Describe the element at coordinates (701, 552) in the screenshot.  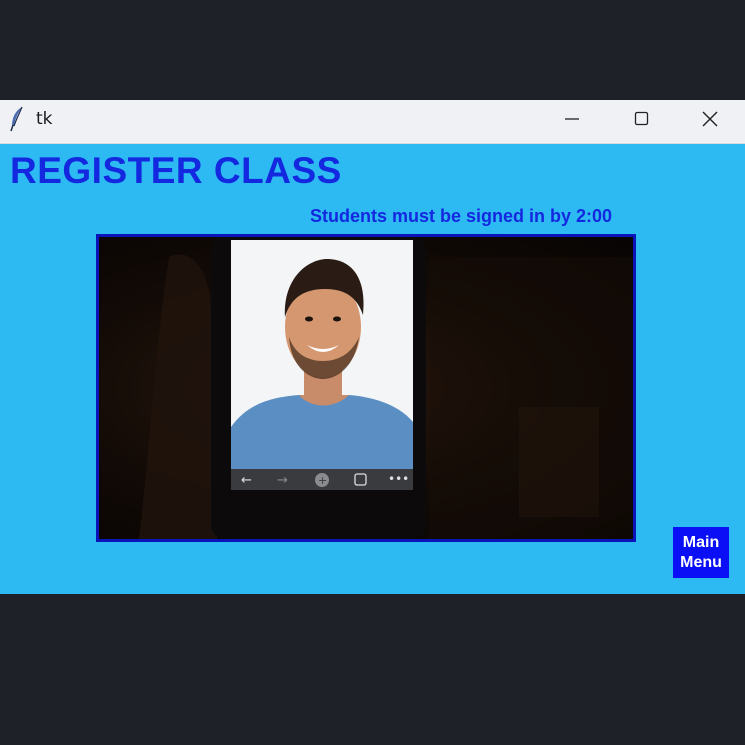
I see `main-menu-button: Main Menu` at that location.